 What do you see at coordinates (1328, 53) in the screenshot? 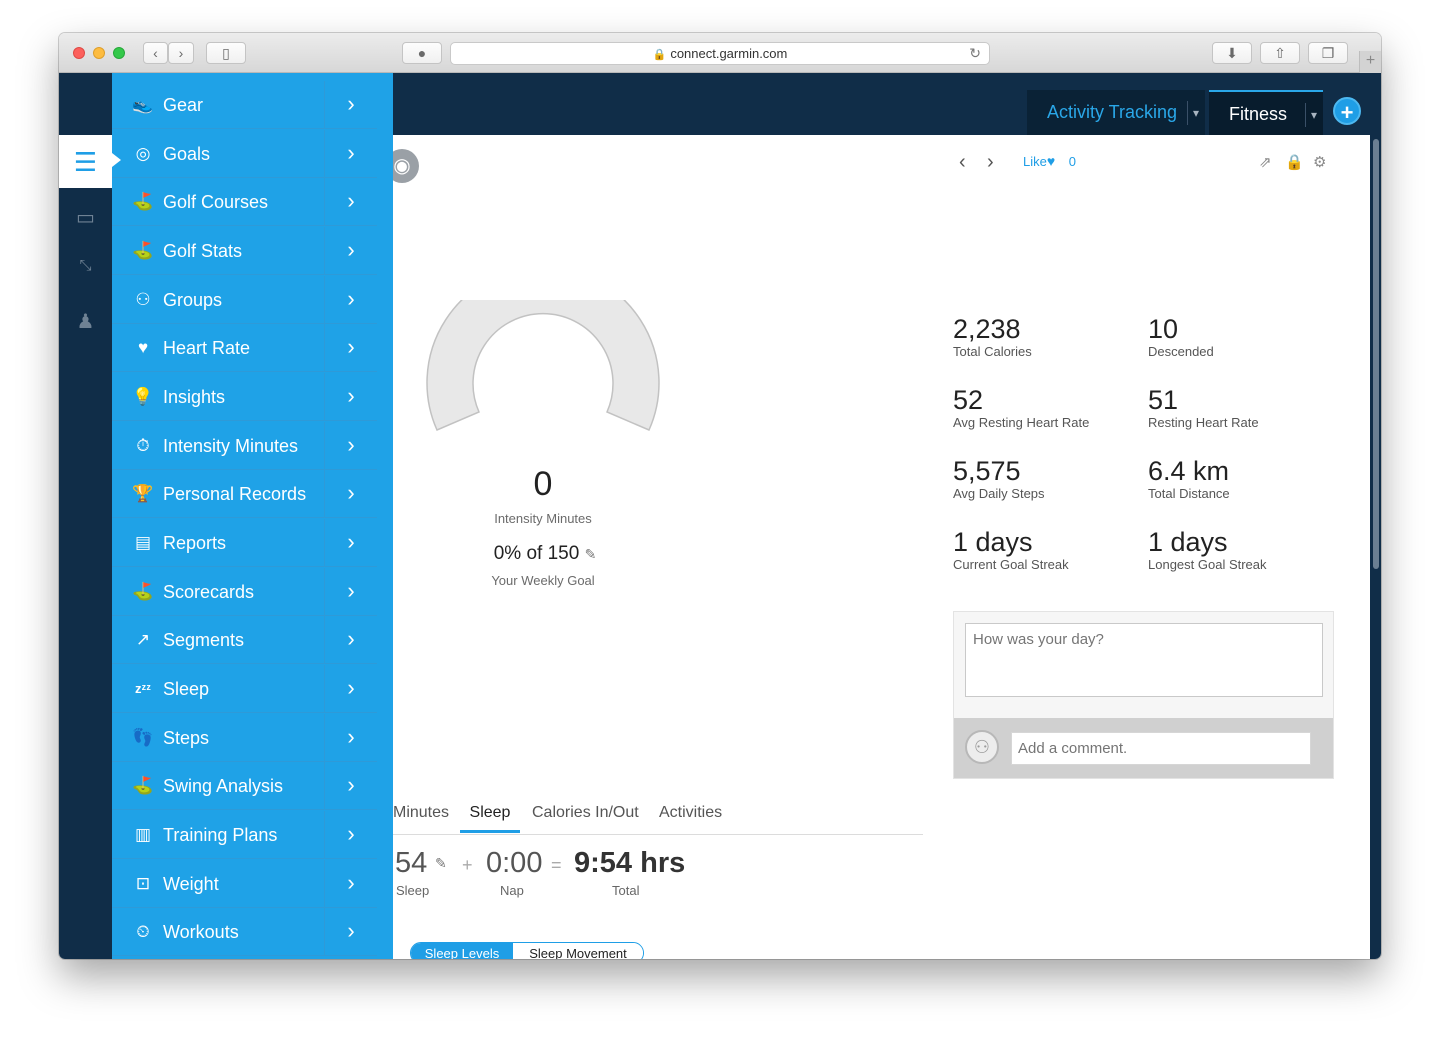
I see `tabs-overview-button: ❐` at bounding box center [1328, 53].